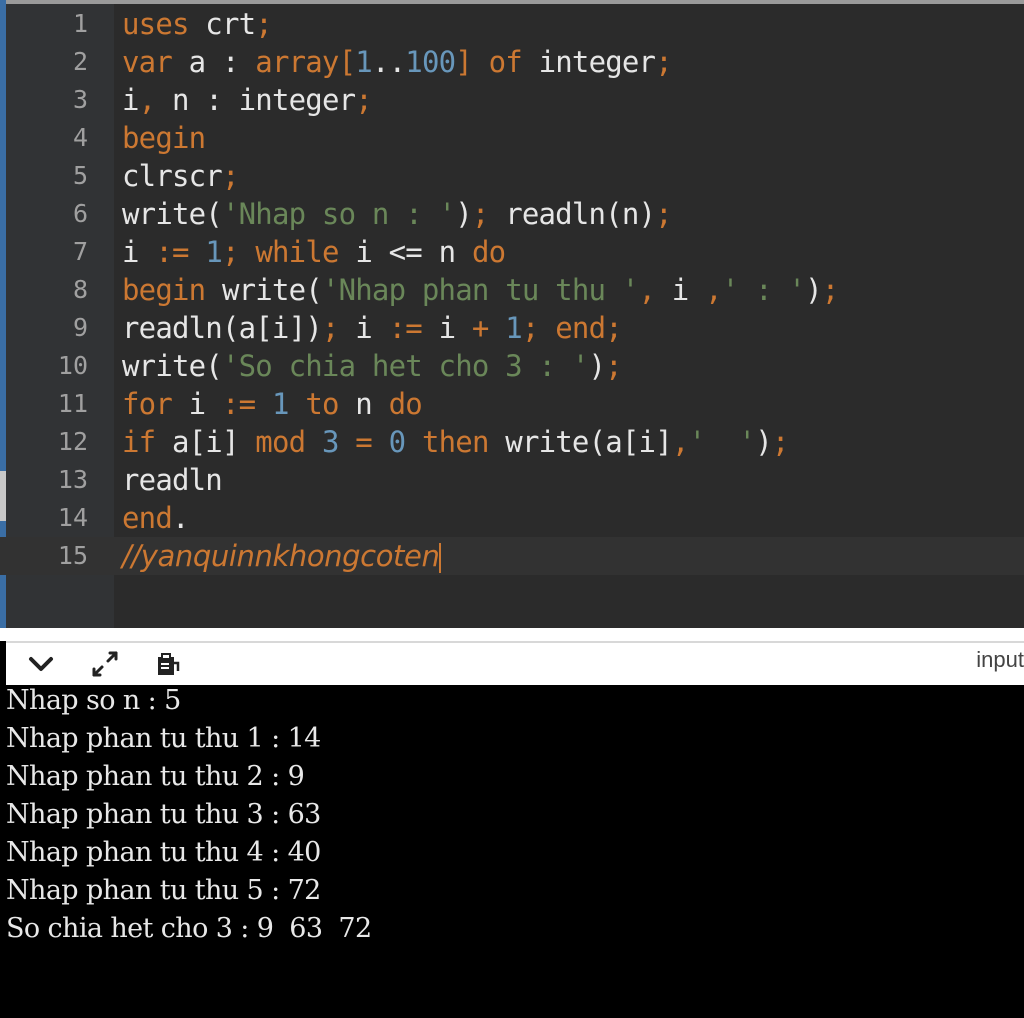  What do you see at coordinates (255, 100) in the screenshot?
I see `code-token: n : integer` at bounding box center [255, 100].